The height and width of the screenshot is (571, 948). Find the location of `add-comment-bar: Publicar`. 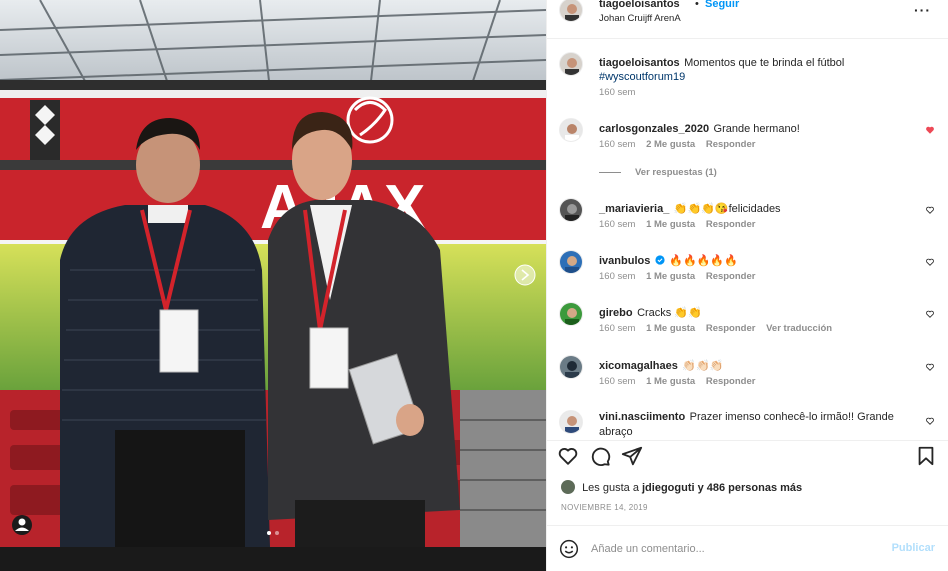

add-comment-bar: Publicar is located at coordinates (747, 548).